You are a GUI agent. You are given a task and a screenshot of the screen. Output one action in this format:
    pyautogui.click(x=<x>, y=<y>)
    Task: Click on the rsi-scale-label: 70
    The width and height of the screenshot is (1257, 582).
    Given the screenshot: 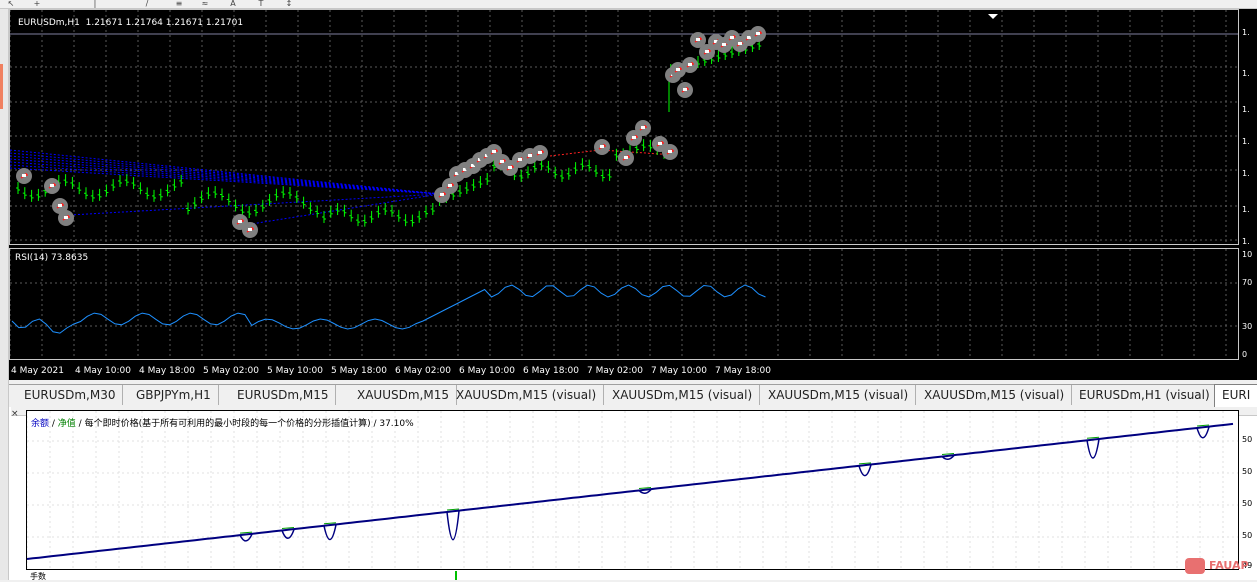 What is the action you would take?
    pyautogui.click(x=1247, y=282)
    